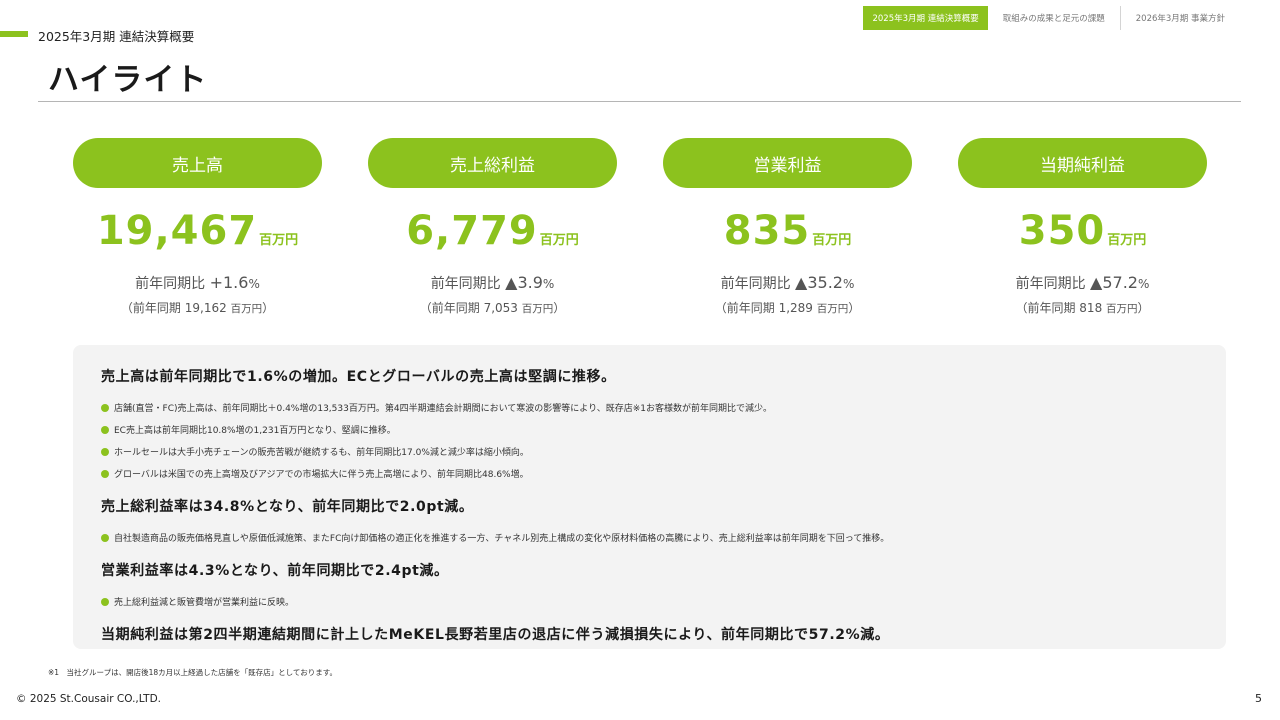  I want to click on kpi-prev-year: （前年同期 7,053 百万円）, so click(492, 307).